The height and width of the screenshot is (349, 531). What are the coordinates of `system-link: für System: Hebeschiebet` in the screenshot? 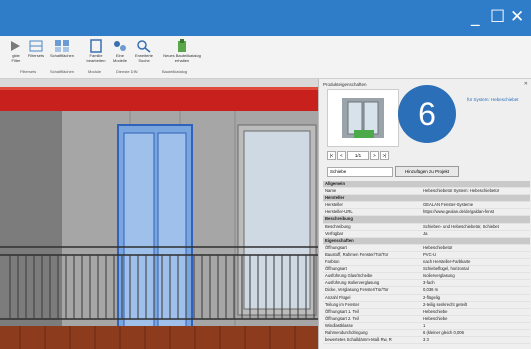 It's located at (493, 99).